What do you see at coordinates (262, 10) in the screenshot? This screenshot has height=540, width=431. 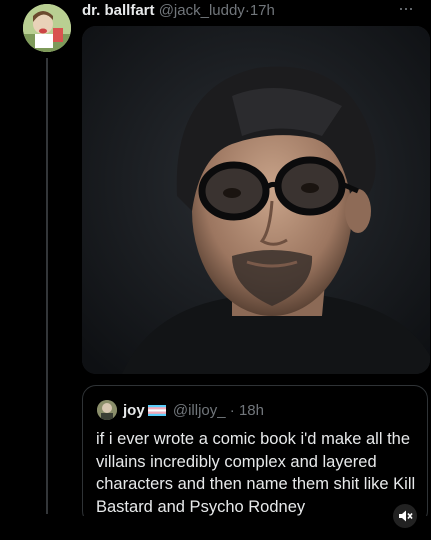 I see `timestamp: 17h` at bounding box center [262, 10].